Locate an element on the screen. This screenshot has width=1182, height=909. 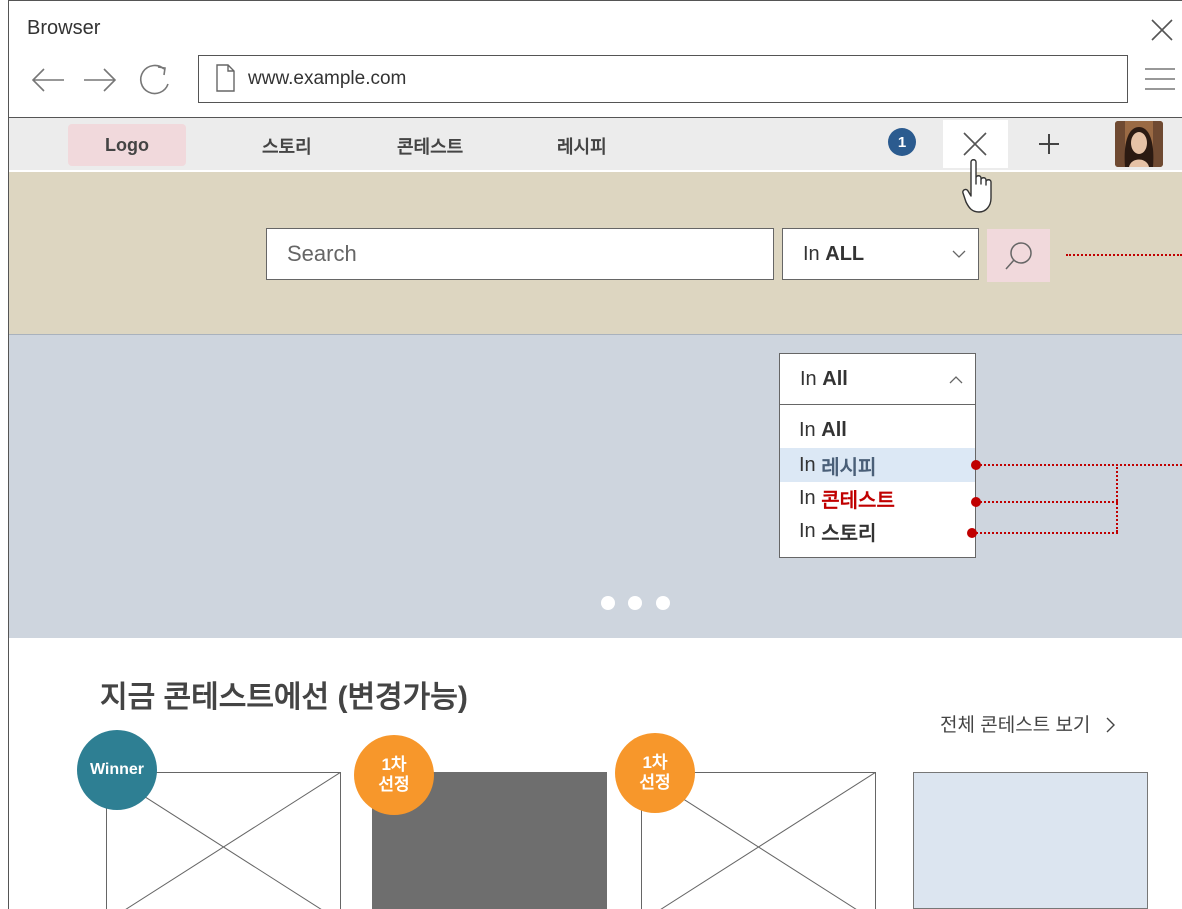
see-all-label: 전체 콘테스트 보기 is located at coordinates (1015, 725).